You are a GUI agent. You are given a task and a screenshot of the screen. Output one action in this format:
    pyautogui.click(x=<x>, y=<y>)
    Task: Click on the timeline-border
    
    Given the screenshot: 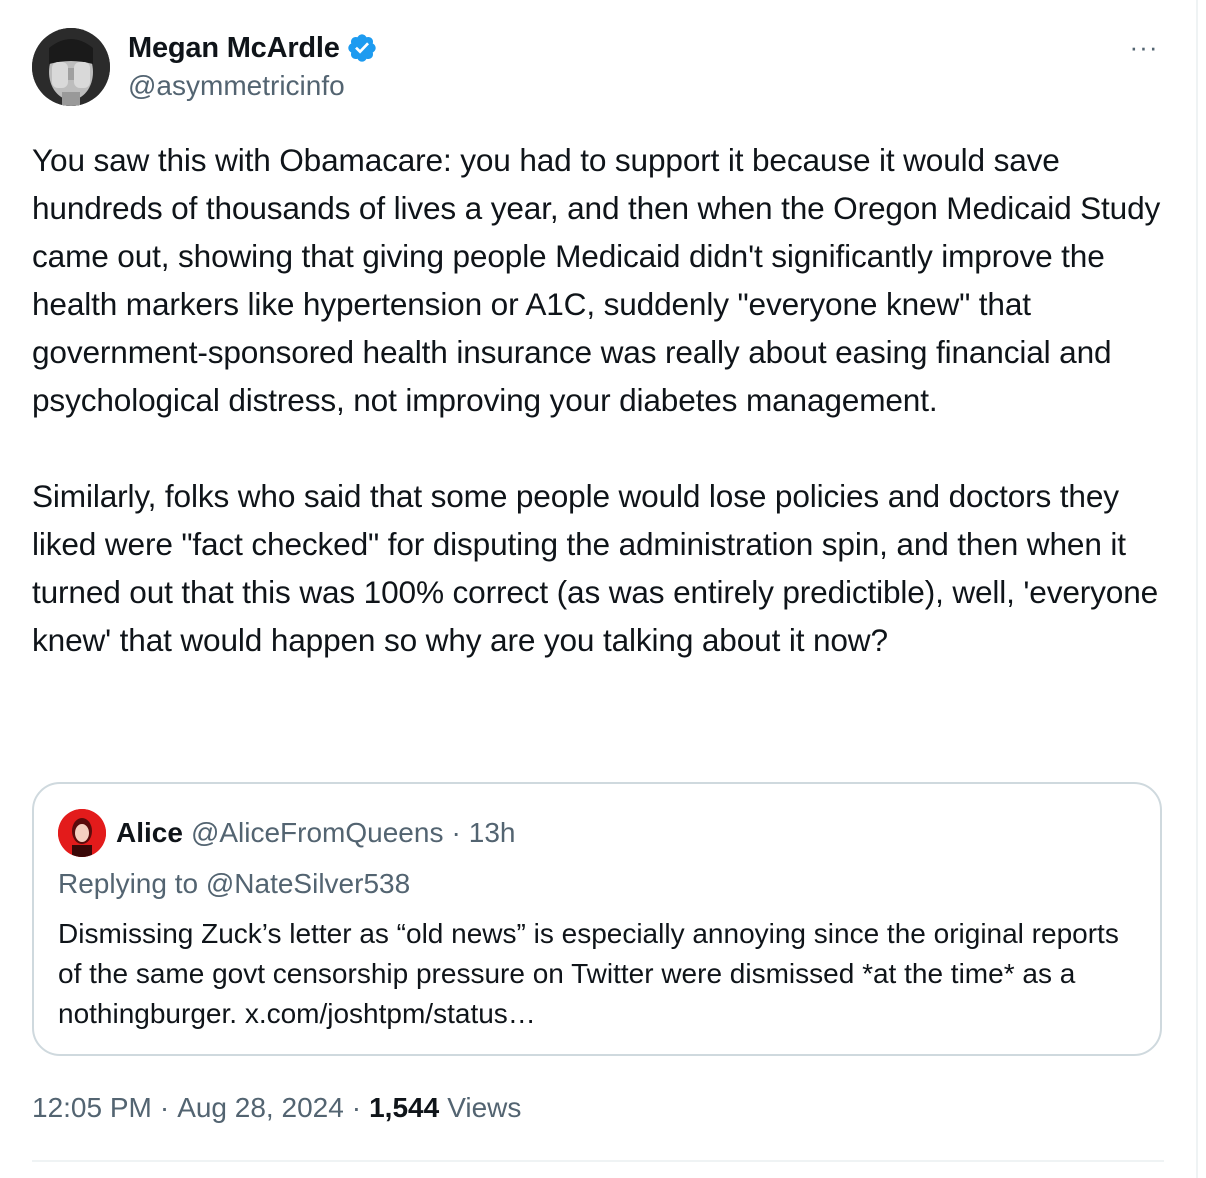 What is the action you would take?
    pyautogui.click(x=1197, y=589)
    